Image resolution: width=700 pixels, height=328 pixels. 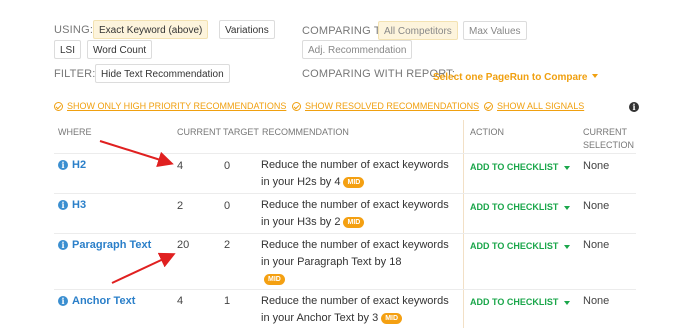 I want to click on report-select-value: Select one PageRun to Compare, so click(x=510, y=77).